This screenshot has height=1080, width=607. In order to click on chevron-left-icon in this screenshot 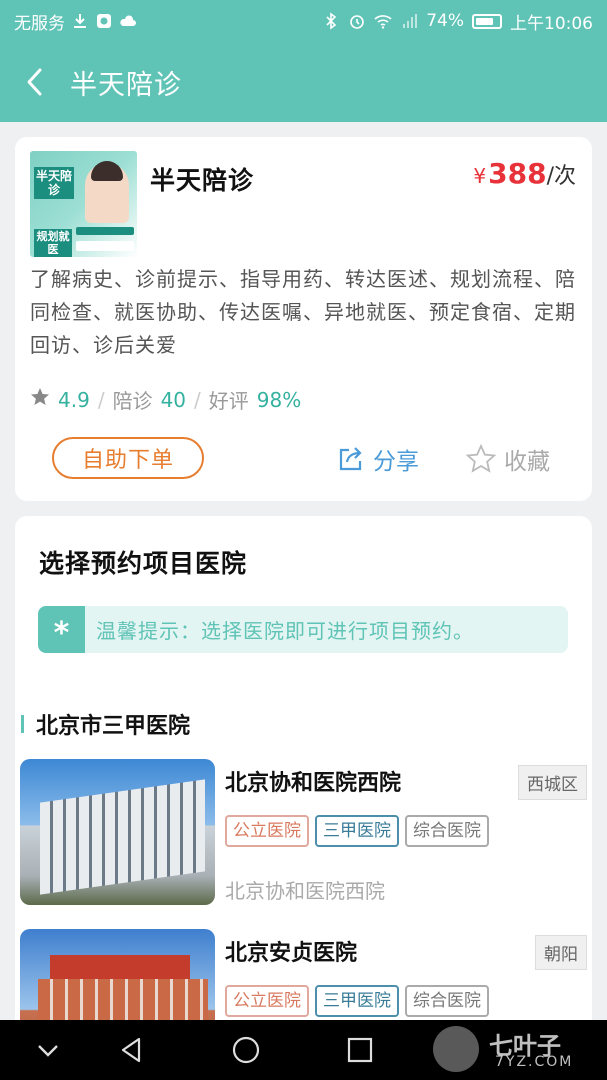, I will do `click(34, 82)`.